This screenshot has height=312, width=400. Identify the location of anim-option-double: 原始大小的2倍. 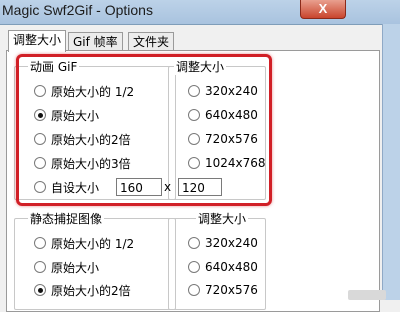
(82, 139).